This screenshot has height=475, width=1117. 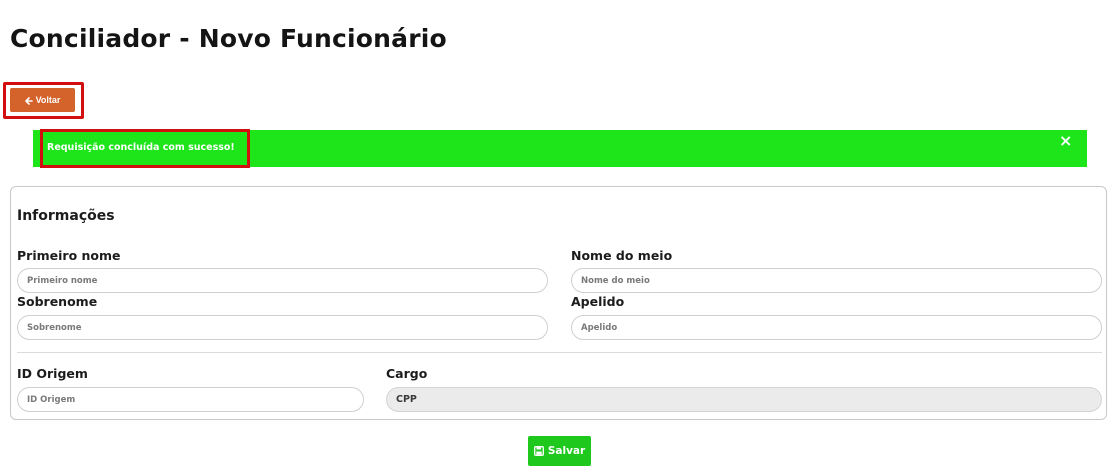 What do you see at coordinates (282, 280) in the screenshot?
I see `first-name-input` at bounding box center [282, 280].